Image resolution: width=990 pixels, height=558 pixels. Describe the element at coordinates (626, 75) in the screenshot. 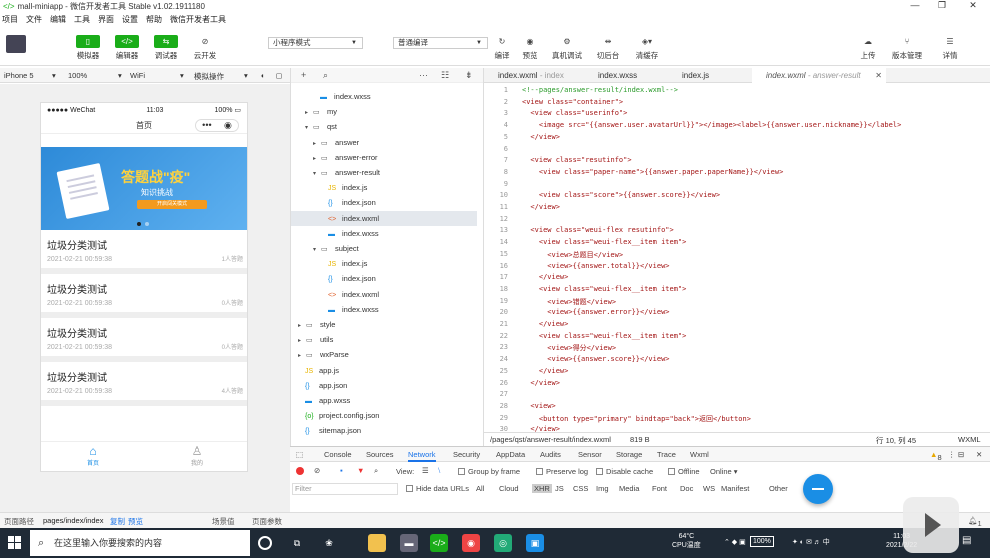

I see `editor-tab: index.wxss` at that location.